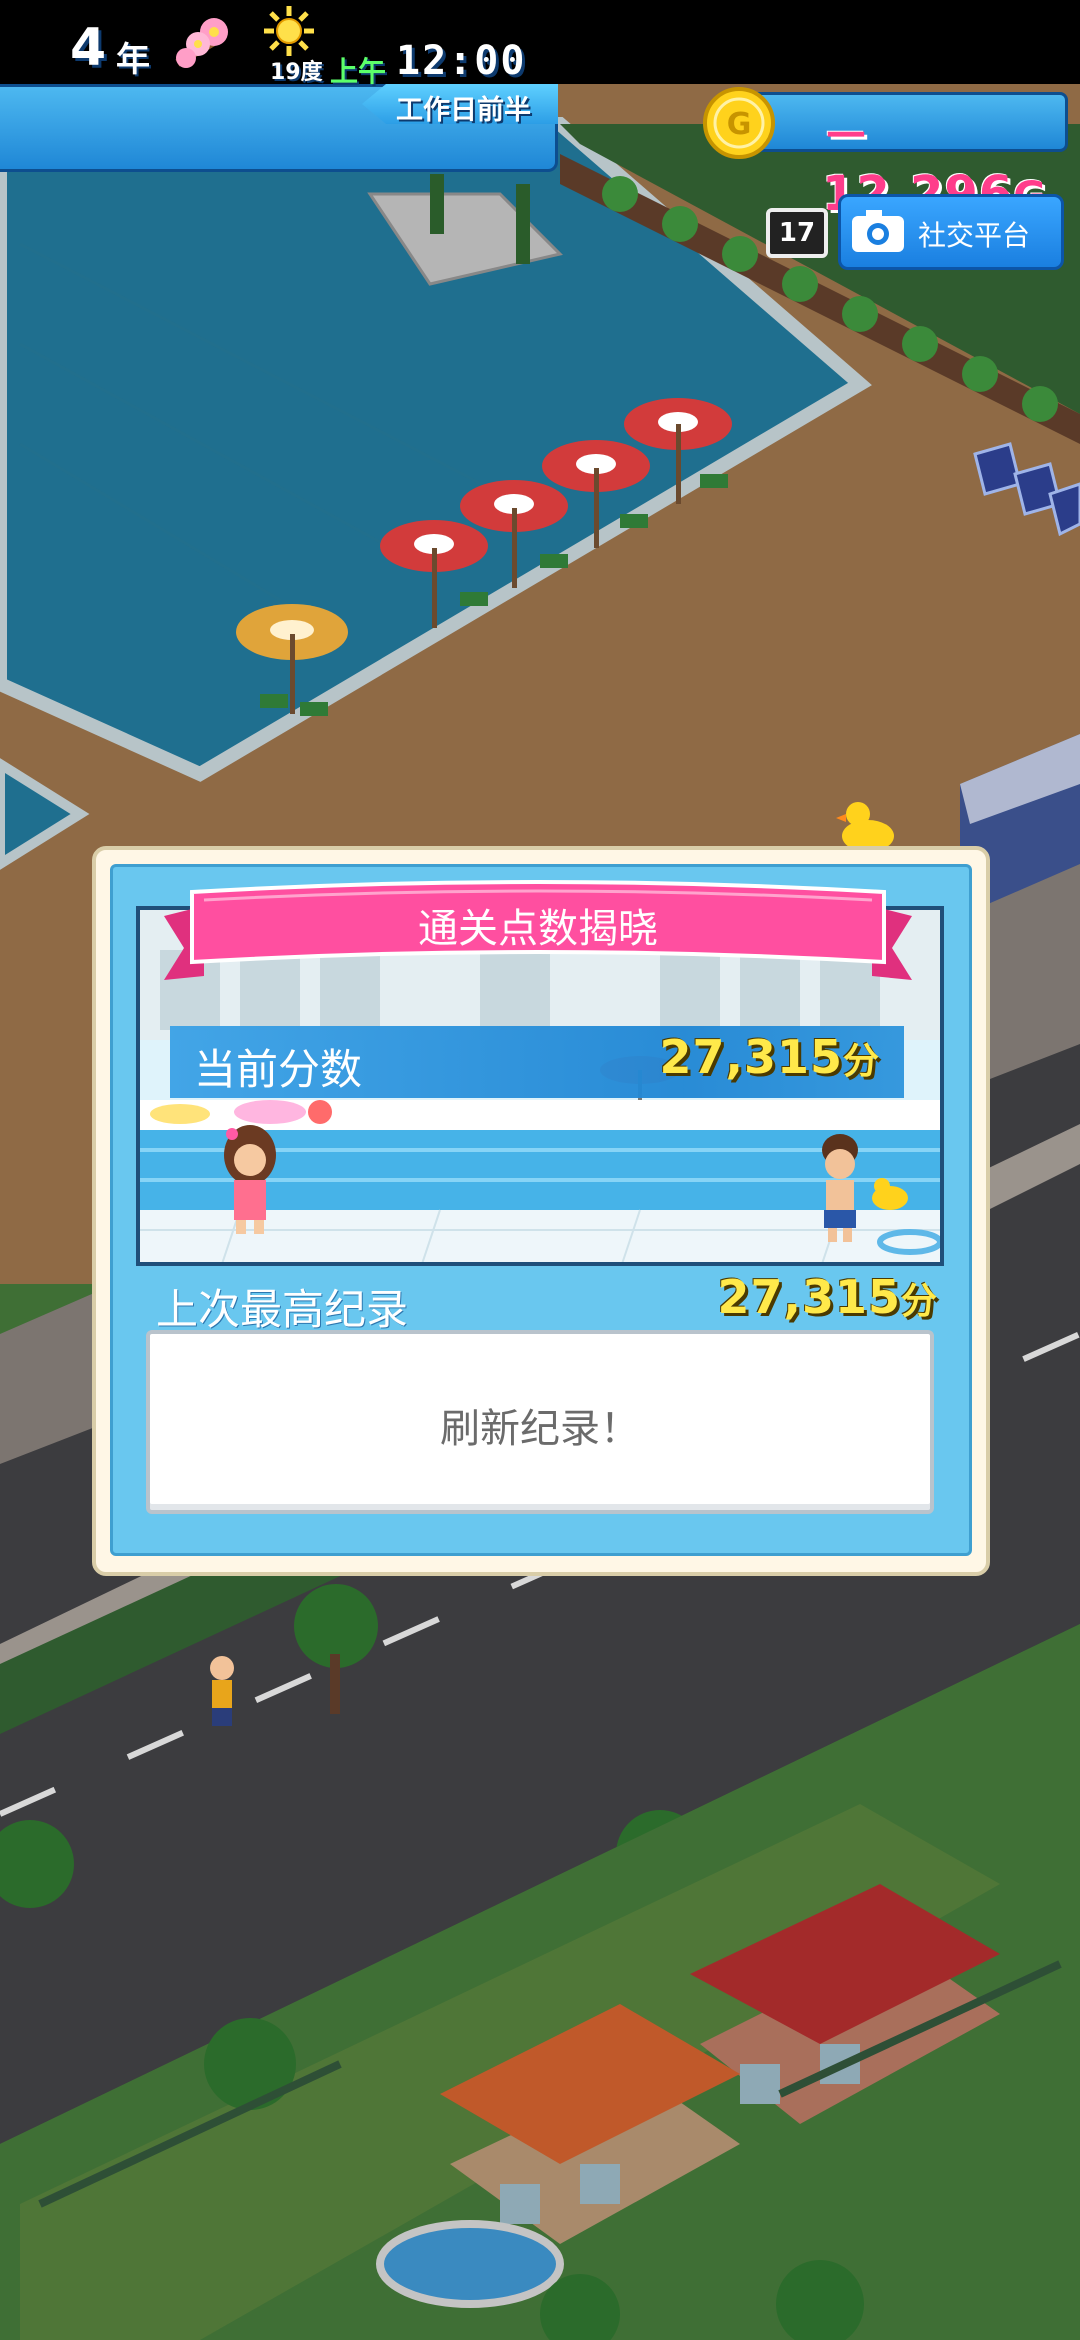 The width and height of the screenshot is (1080, 2340). What do you see at coordinates (769, 1057) in the screenshot?
I see `current-score-value: 27,315分` at bounding box center [769, 1057].